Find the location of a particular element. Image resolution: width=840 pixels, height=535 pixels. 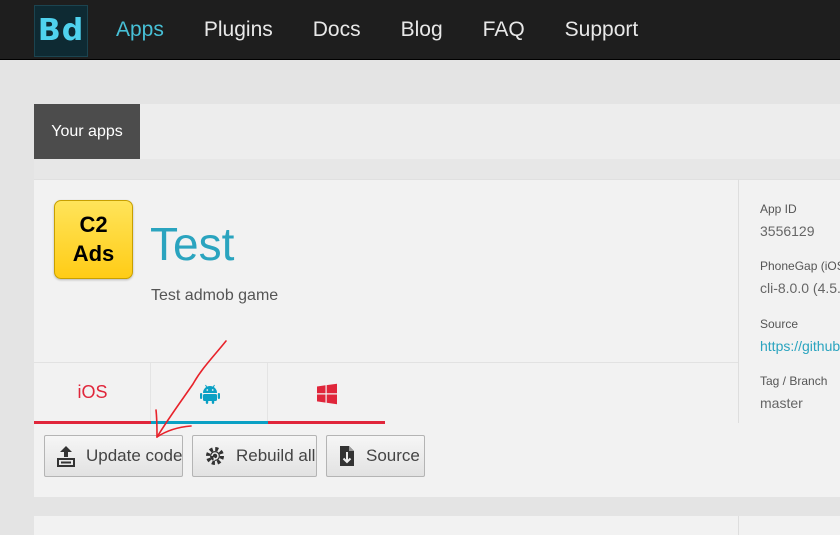

nav-item-apps: Apps is located at coordinates (140, 30).